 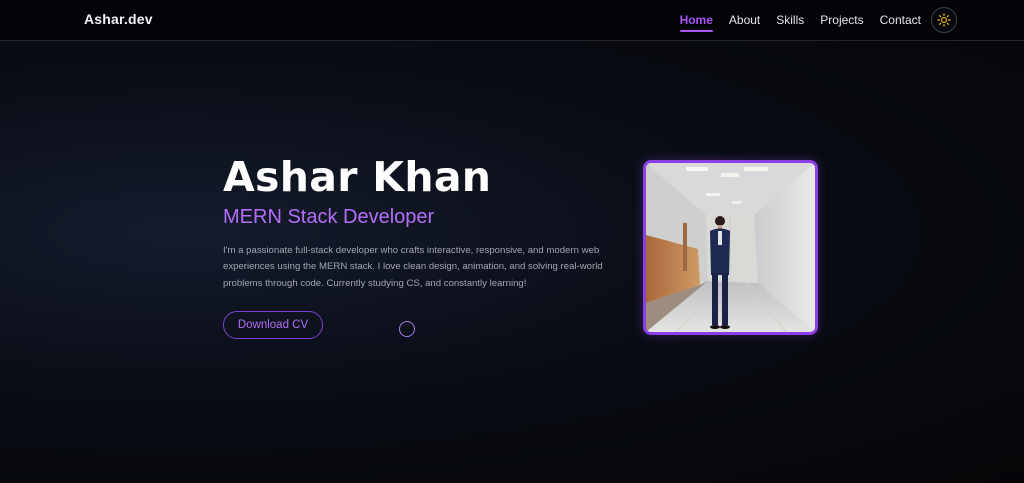 What do you see at coordinates (118, 19) in the screenshot?
I see `brand-logo: Ashar.dev` at bounding box center [118, 19].